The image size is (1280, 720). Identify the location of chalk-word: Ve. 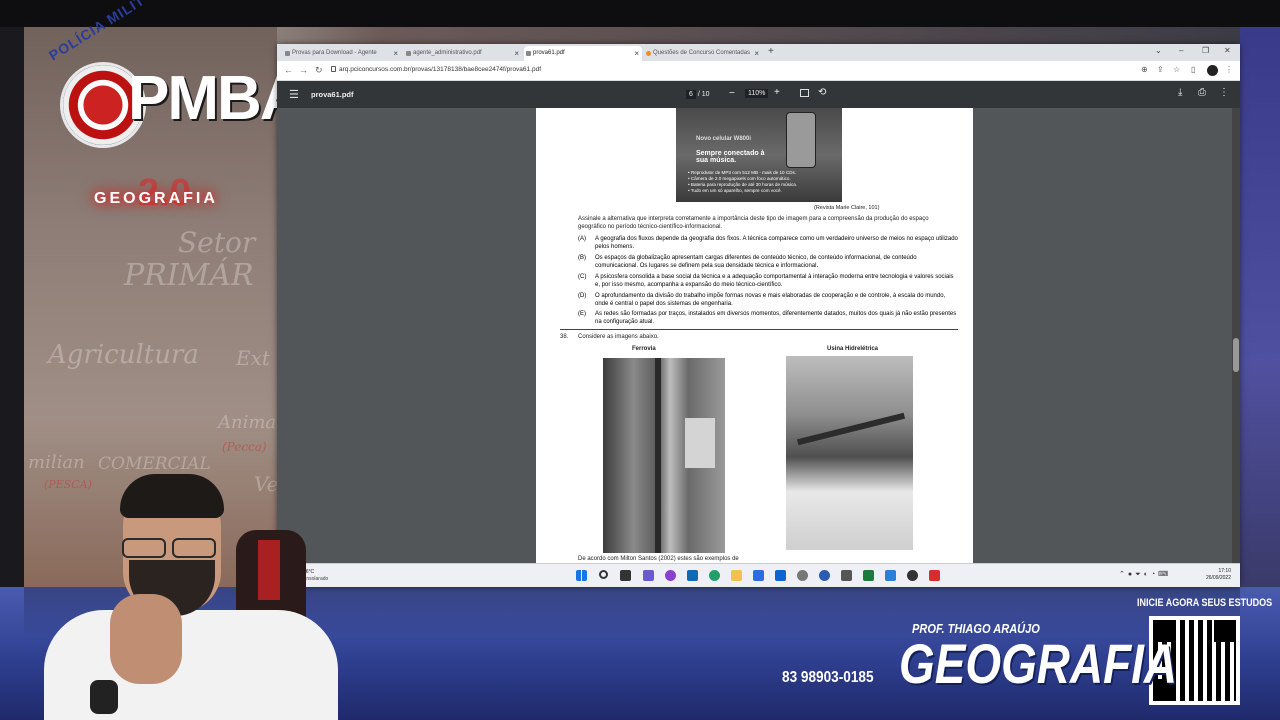
(266, 484).